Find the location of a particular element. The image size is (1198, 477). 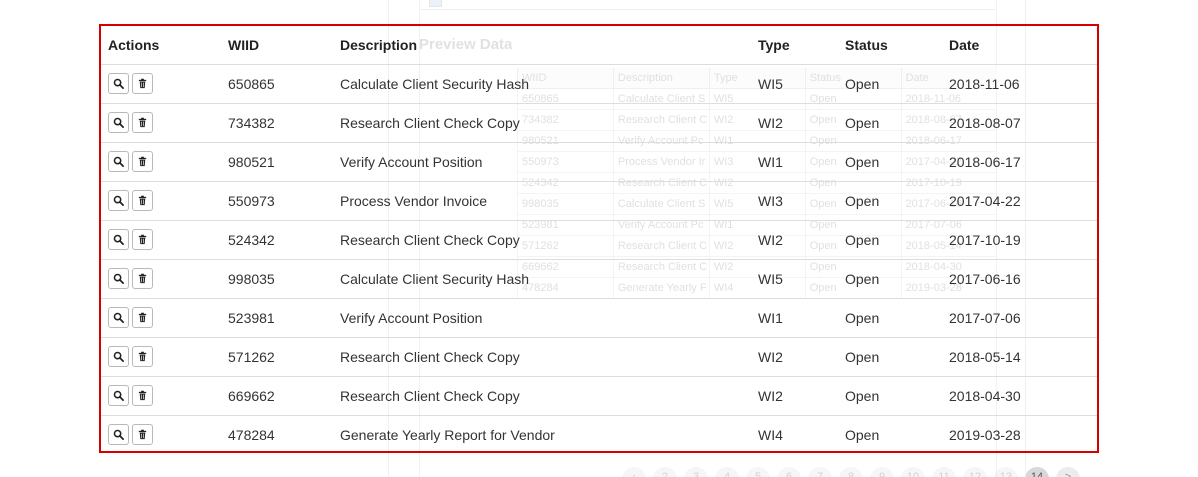

header-description: Description is located at coordinates (542, 45).